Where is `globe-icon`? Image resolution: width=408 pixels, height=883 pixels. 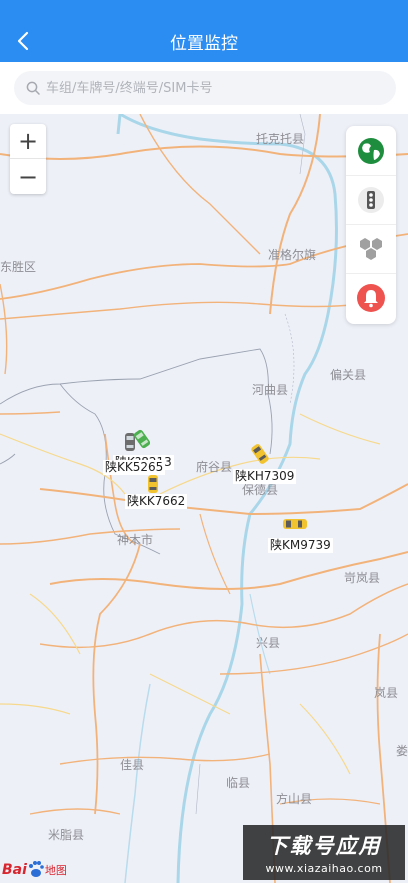 globe-icon is located at coordinates (371, 150).